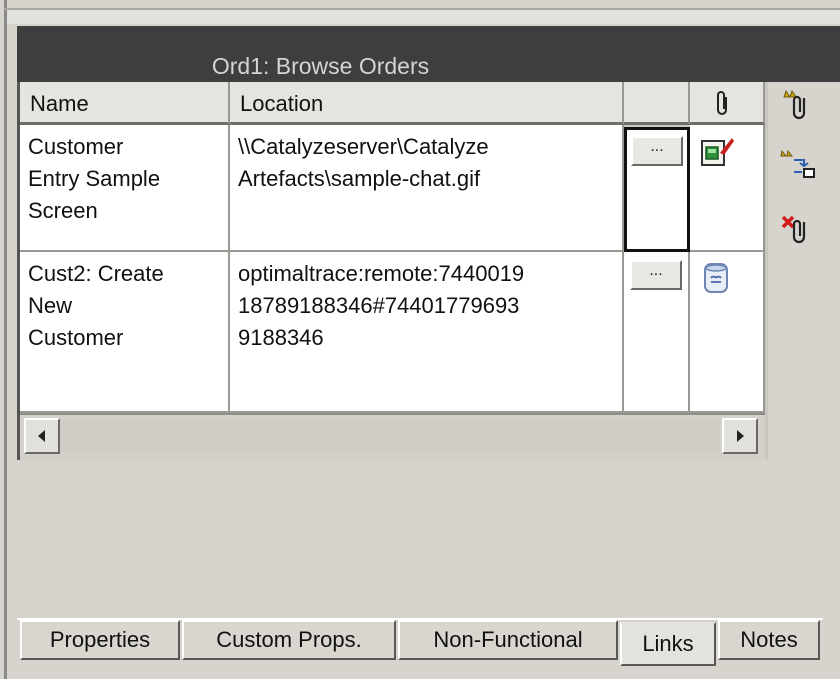 This screenshot has height=679, width=840. What do you see at coordinates (716, 278) in the screenshot?
I see `linked-element-icon` at bounding box center [716, 278].